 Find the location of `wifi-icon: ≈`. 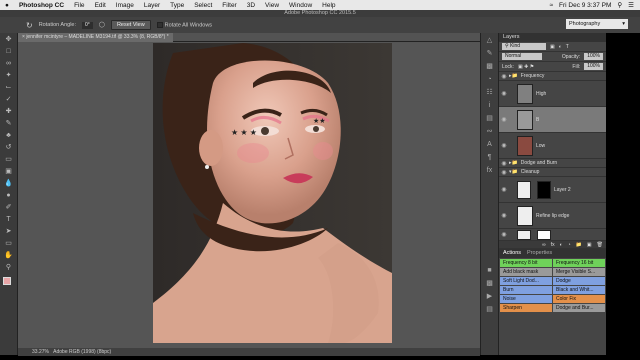

wifi-icon: ≈ is located at coordinates (551, 5).